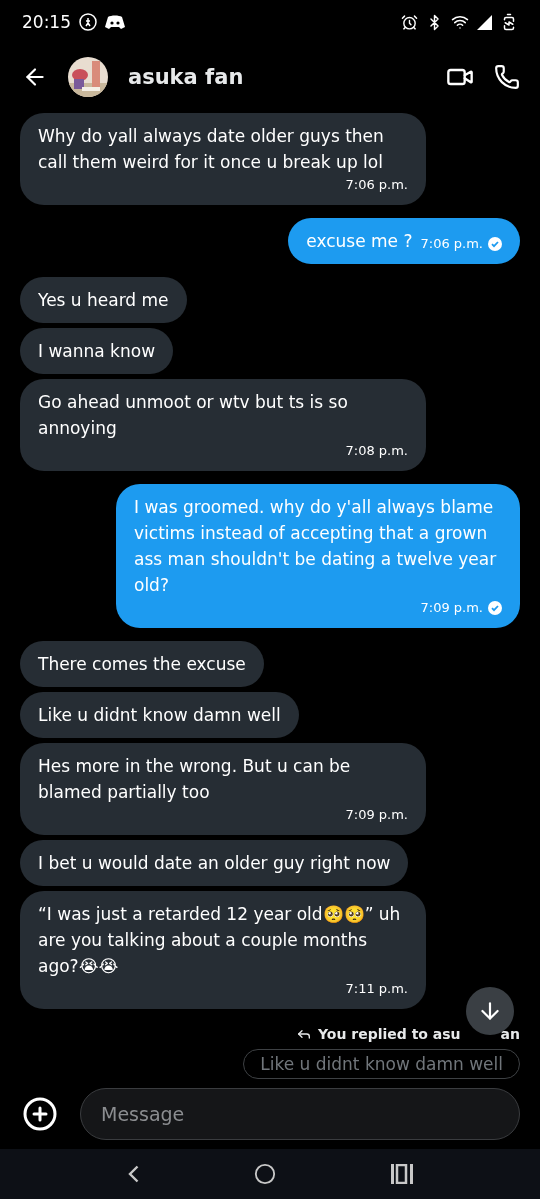 The height and width of the screenshot is (1199, 540). What do you see at coordinates (484, 22) in the screenshot?
I see `signal-icon` at bounding box center [484, 22].